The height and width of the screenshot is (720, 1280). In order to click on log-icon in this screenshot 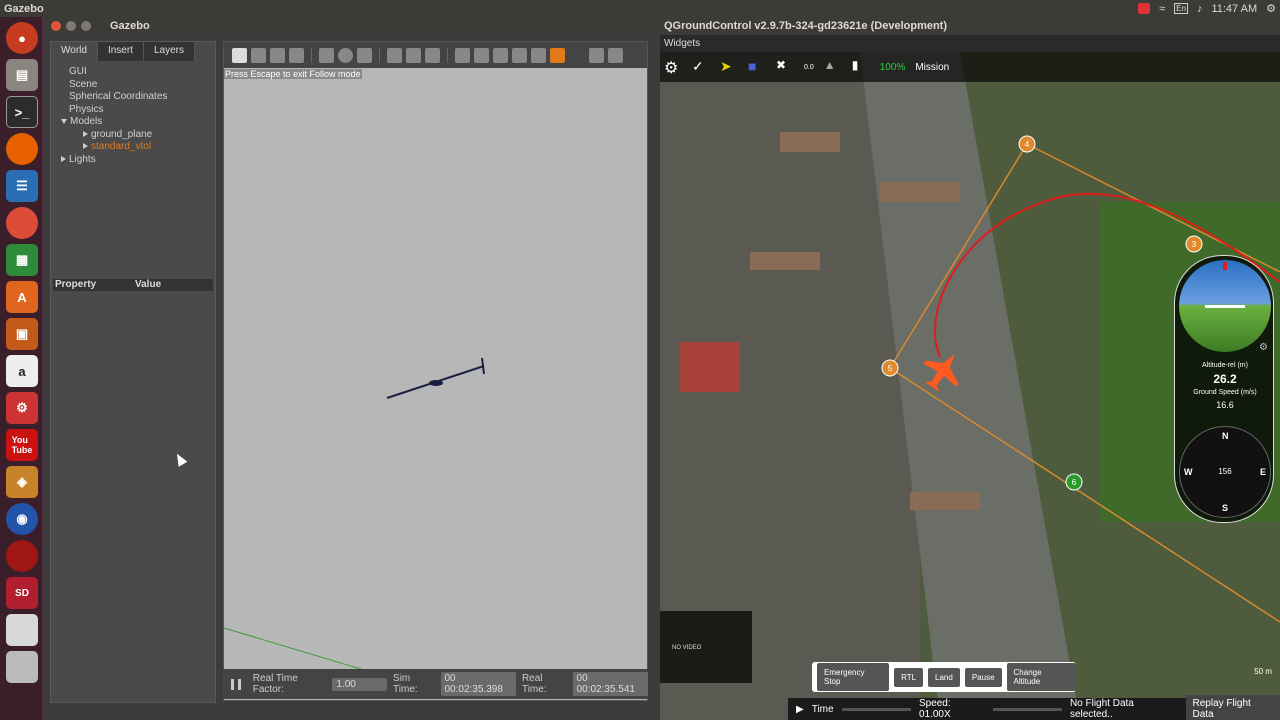, I will do `click(615, 55)`.